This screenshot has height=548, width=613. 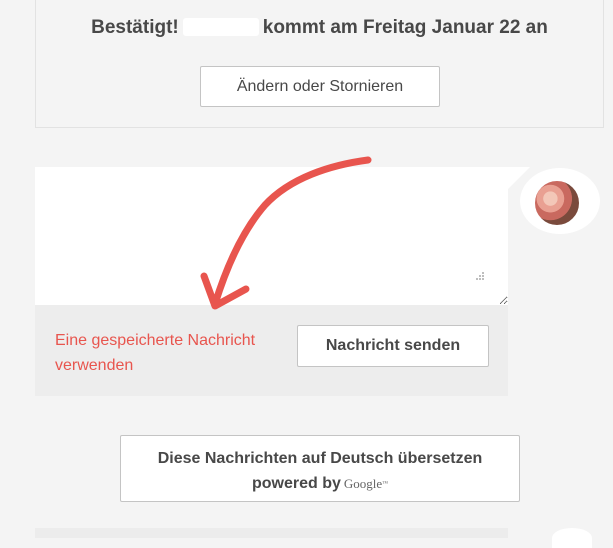 What do you see at coordinates (320, 86) in the screenshot?
I see `change-or-cancel-button: Ändern oder Stornieren` at bounding box center [320, 86].